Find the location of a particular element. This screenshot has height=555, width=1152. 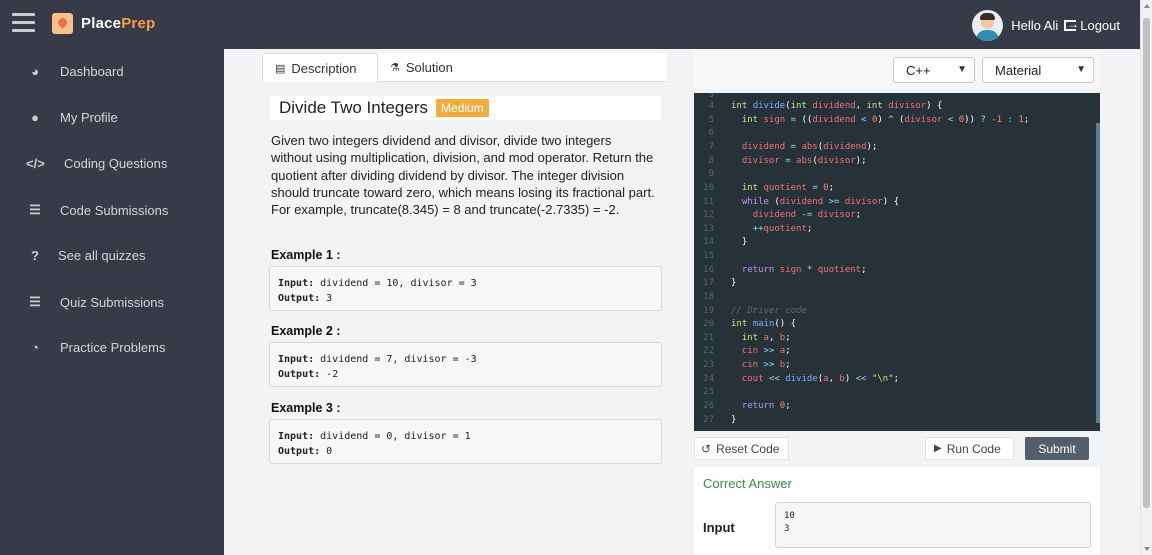

logo-icon is located at coordinates (62, 23).